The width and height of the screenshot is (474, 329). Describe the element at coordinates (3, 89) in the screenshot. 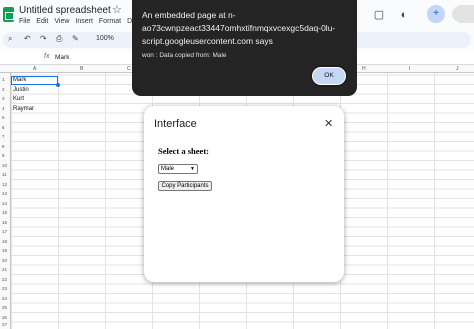

I see `row-header: 2` at that location.